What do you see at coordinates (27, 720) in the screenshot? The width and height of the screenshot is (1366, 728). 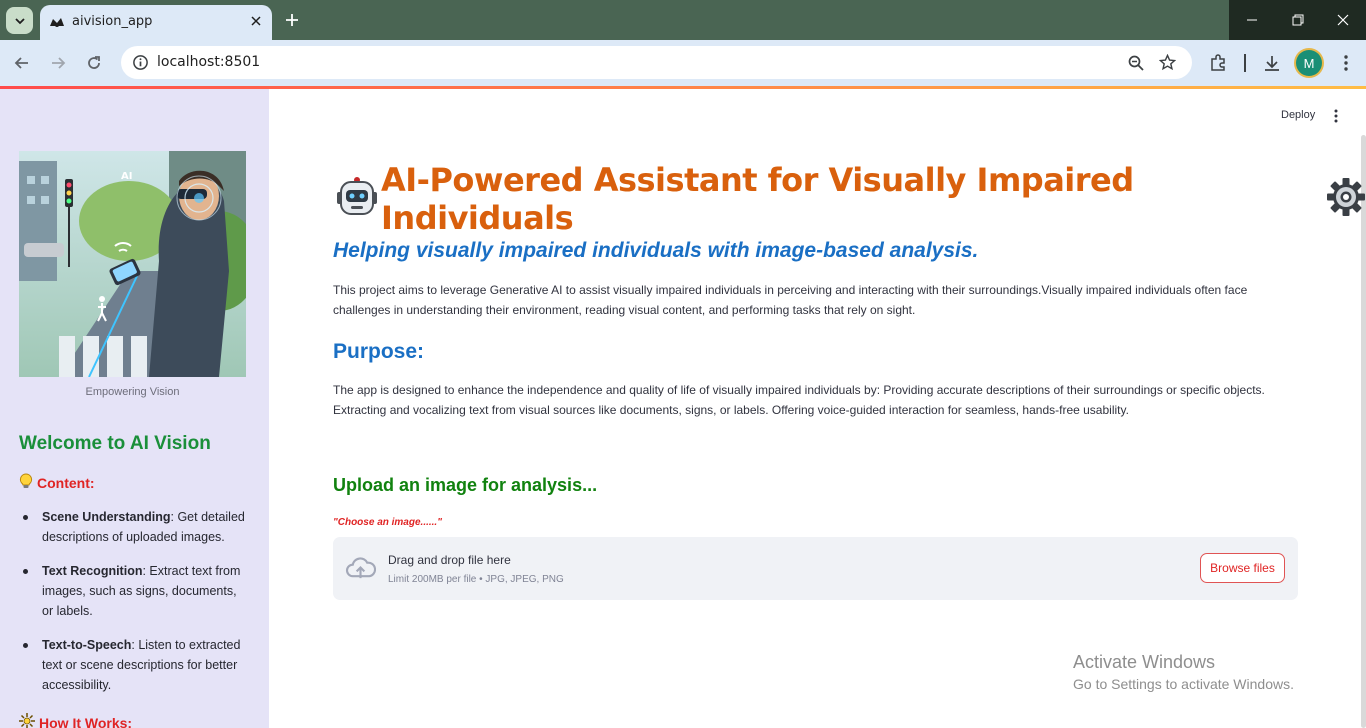 I see `sparkle-icon` at bounding box center [27, 720].